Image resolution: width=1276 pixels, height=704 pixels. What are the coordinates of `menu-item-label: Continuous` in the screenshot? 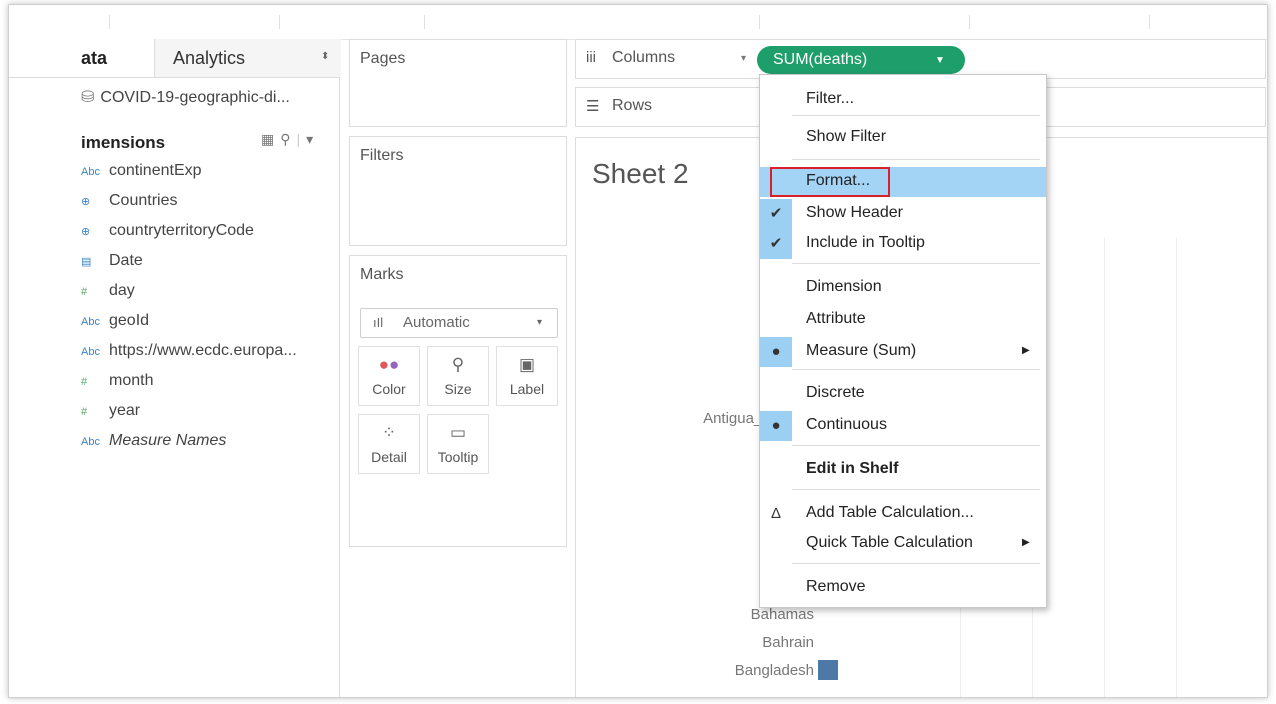 It's located at (846, 424).